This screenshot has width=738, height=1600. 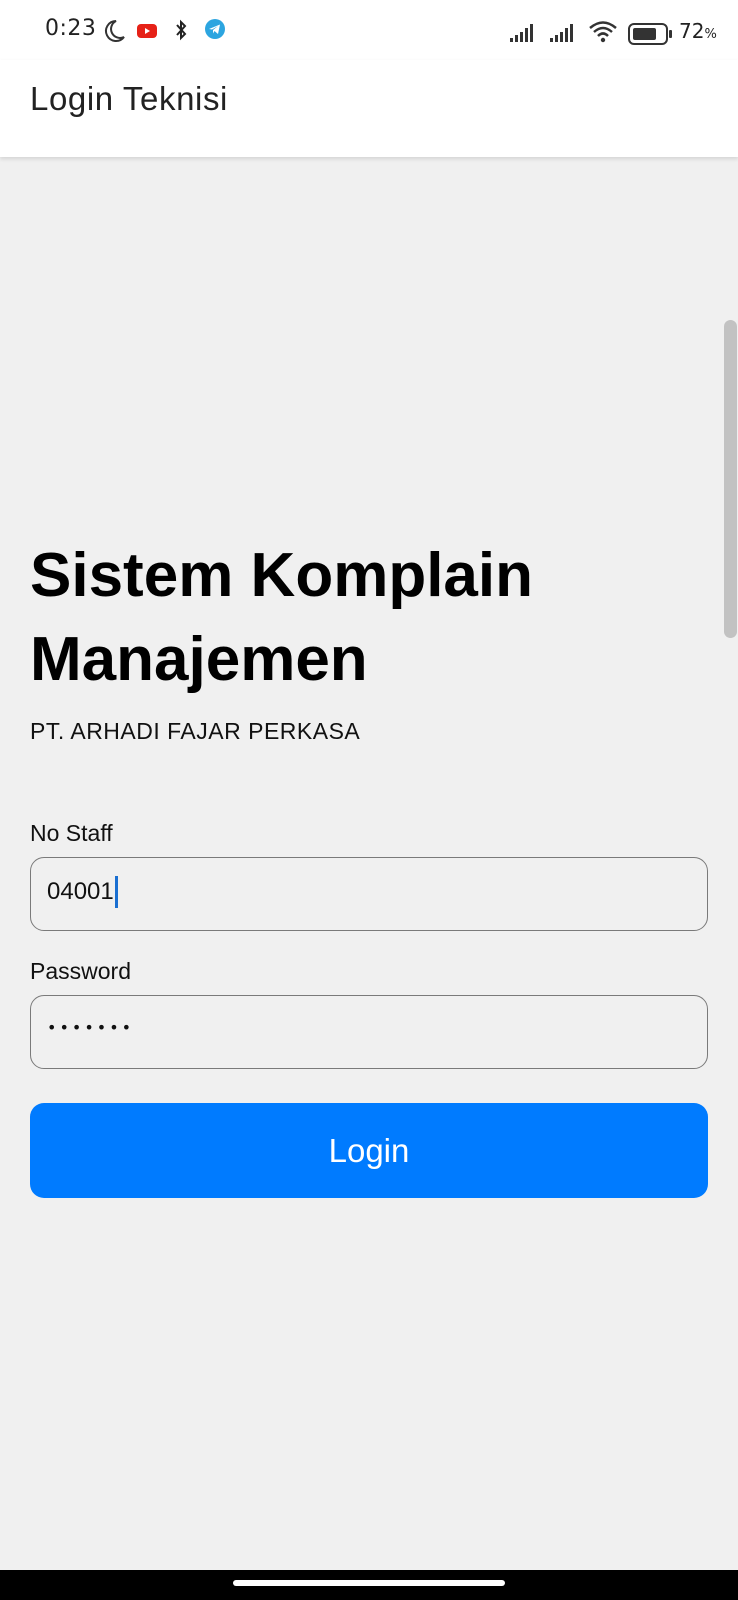 What do you see at coordinates (80, 971) in the screenshot?
I see `password-label: Password` at bounding box center [80, 971].